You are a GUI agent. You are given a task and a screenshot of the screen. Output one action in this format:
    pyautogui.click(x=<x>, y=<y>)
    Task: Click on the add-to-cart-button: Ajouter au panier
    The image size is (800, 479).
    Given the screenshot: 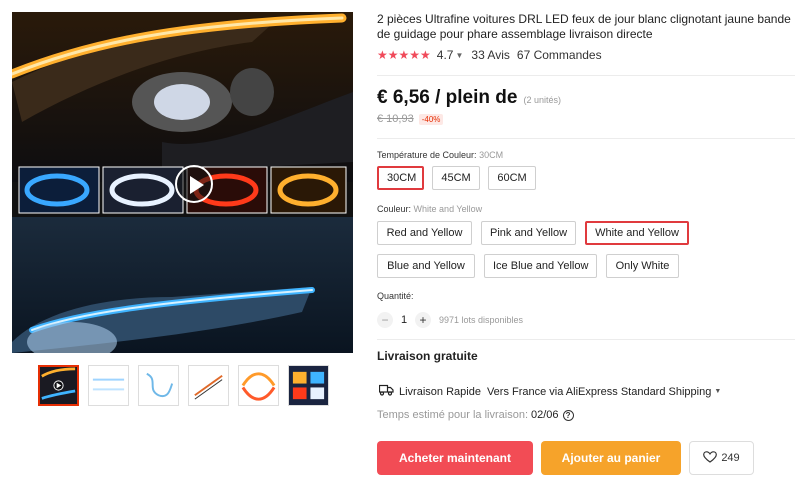 What is the action you would take?
    pyautogui.click(x=611, y=458)
    